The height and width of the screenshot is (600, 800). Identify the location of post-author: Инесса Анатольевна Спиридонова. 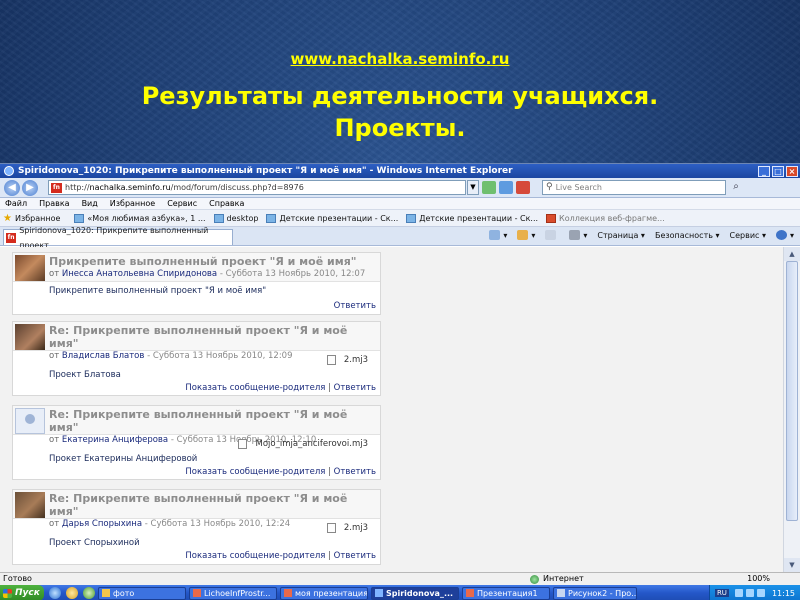
(139, 274).